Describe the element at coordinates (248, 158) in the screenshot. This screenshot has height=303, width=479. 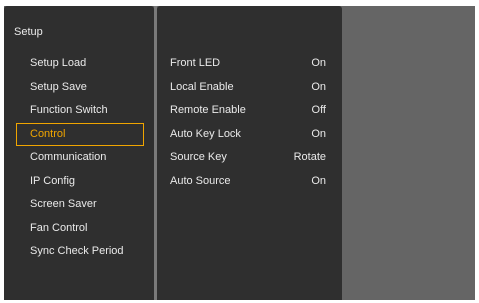
I see `setting-row-source-key: Source Key Rotate` at that location.